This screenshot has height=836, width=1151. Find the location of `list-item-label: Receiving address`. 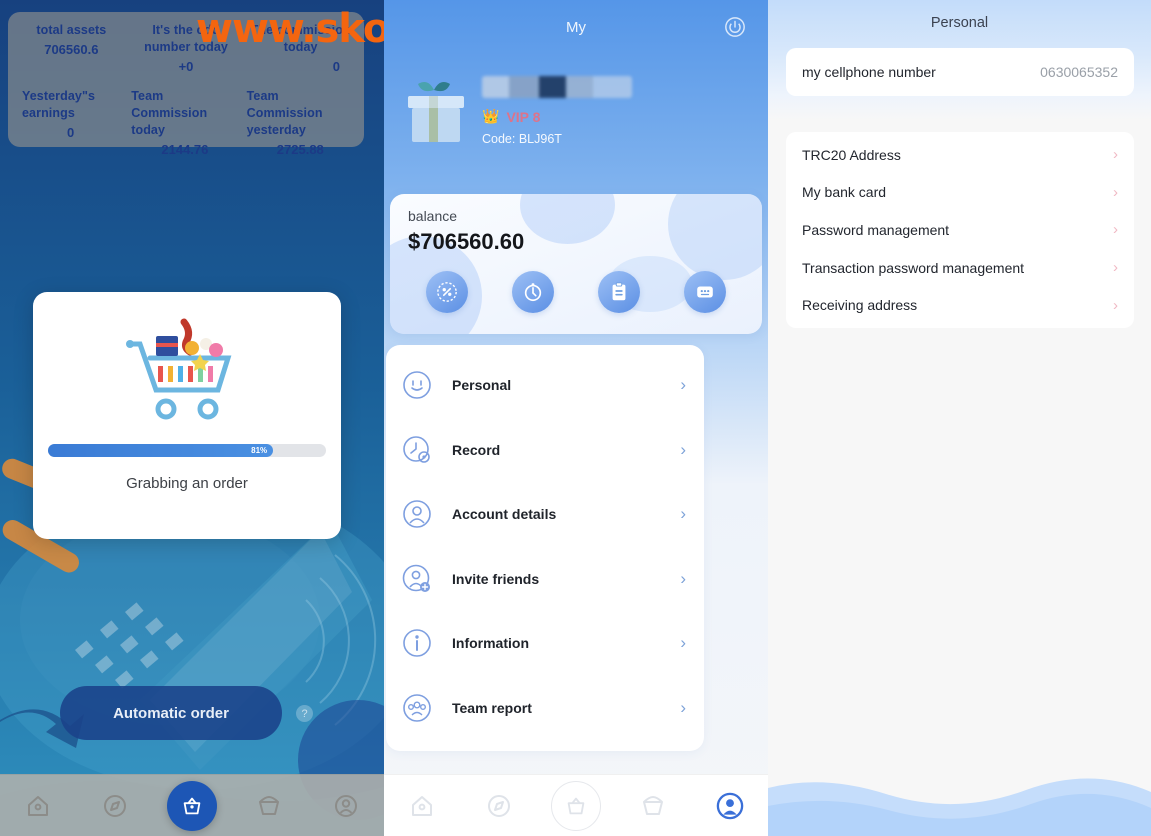

list-item-label: Receiving address is located at coordinates (860, 305).